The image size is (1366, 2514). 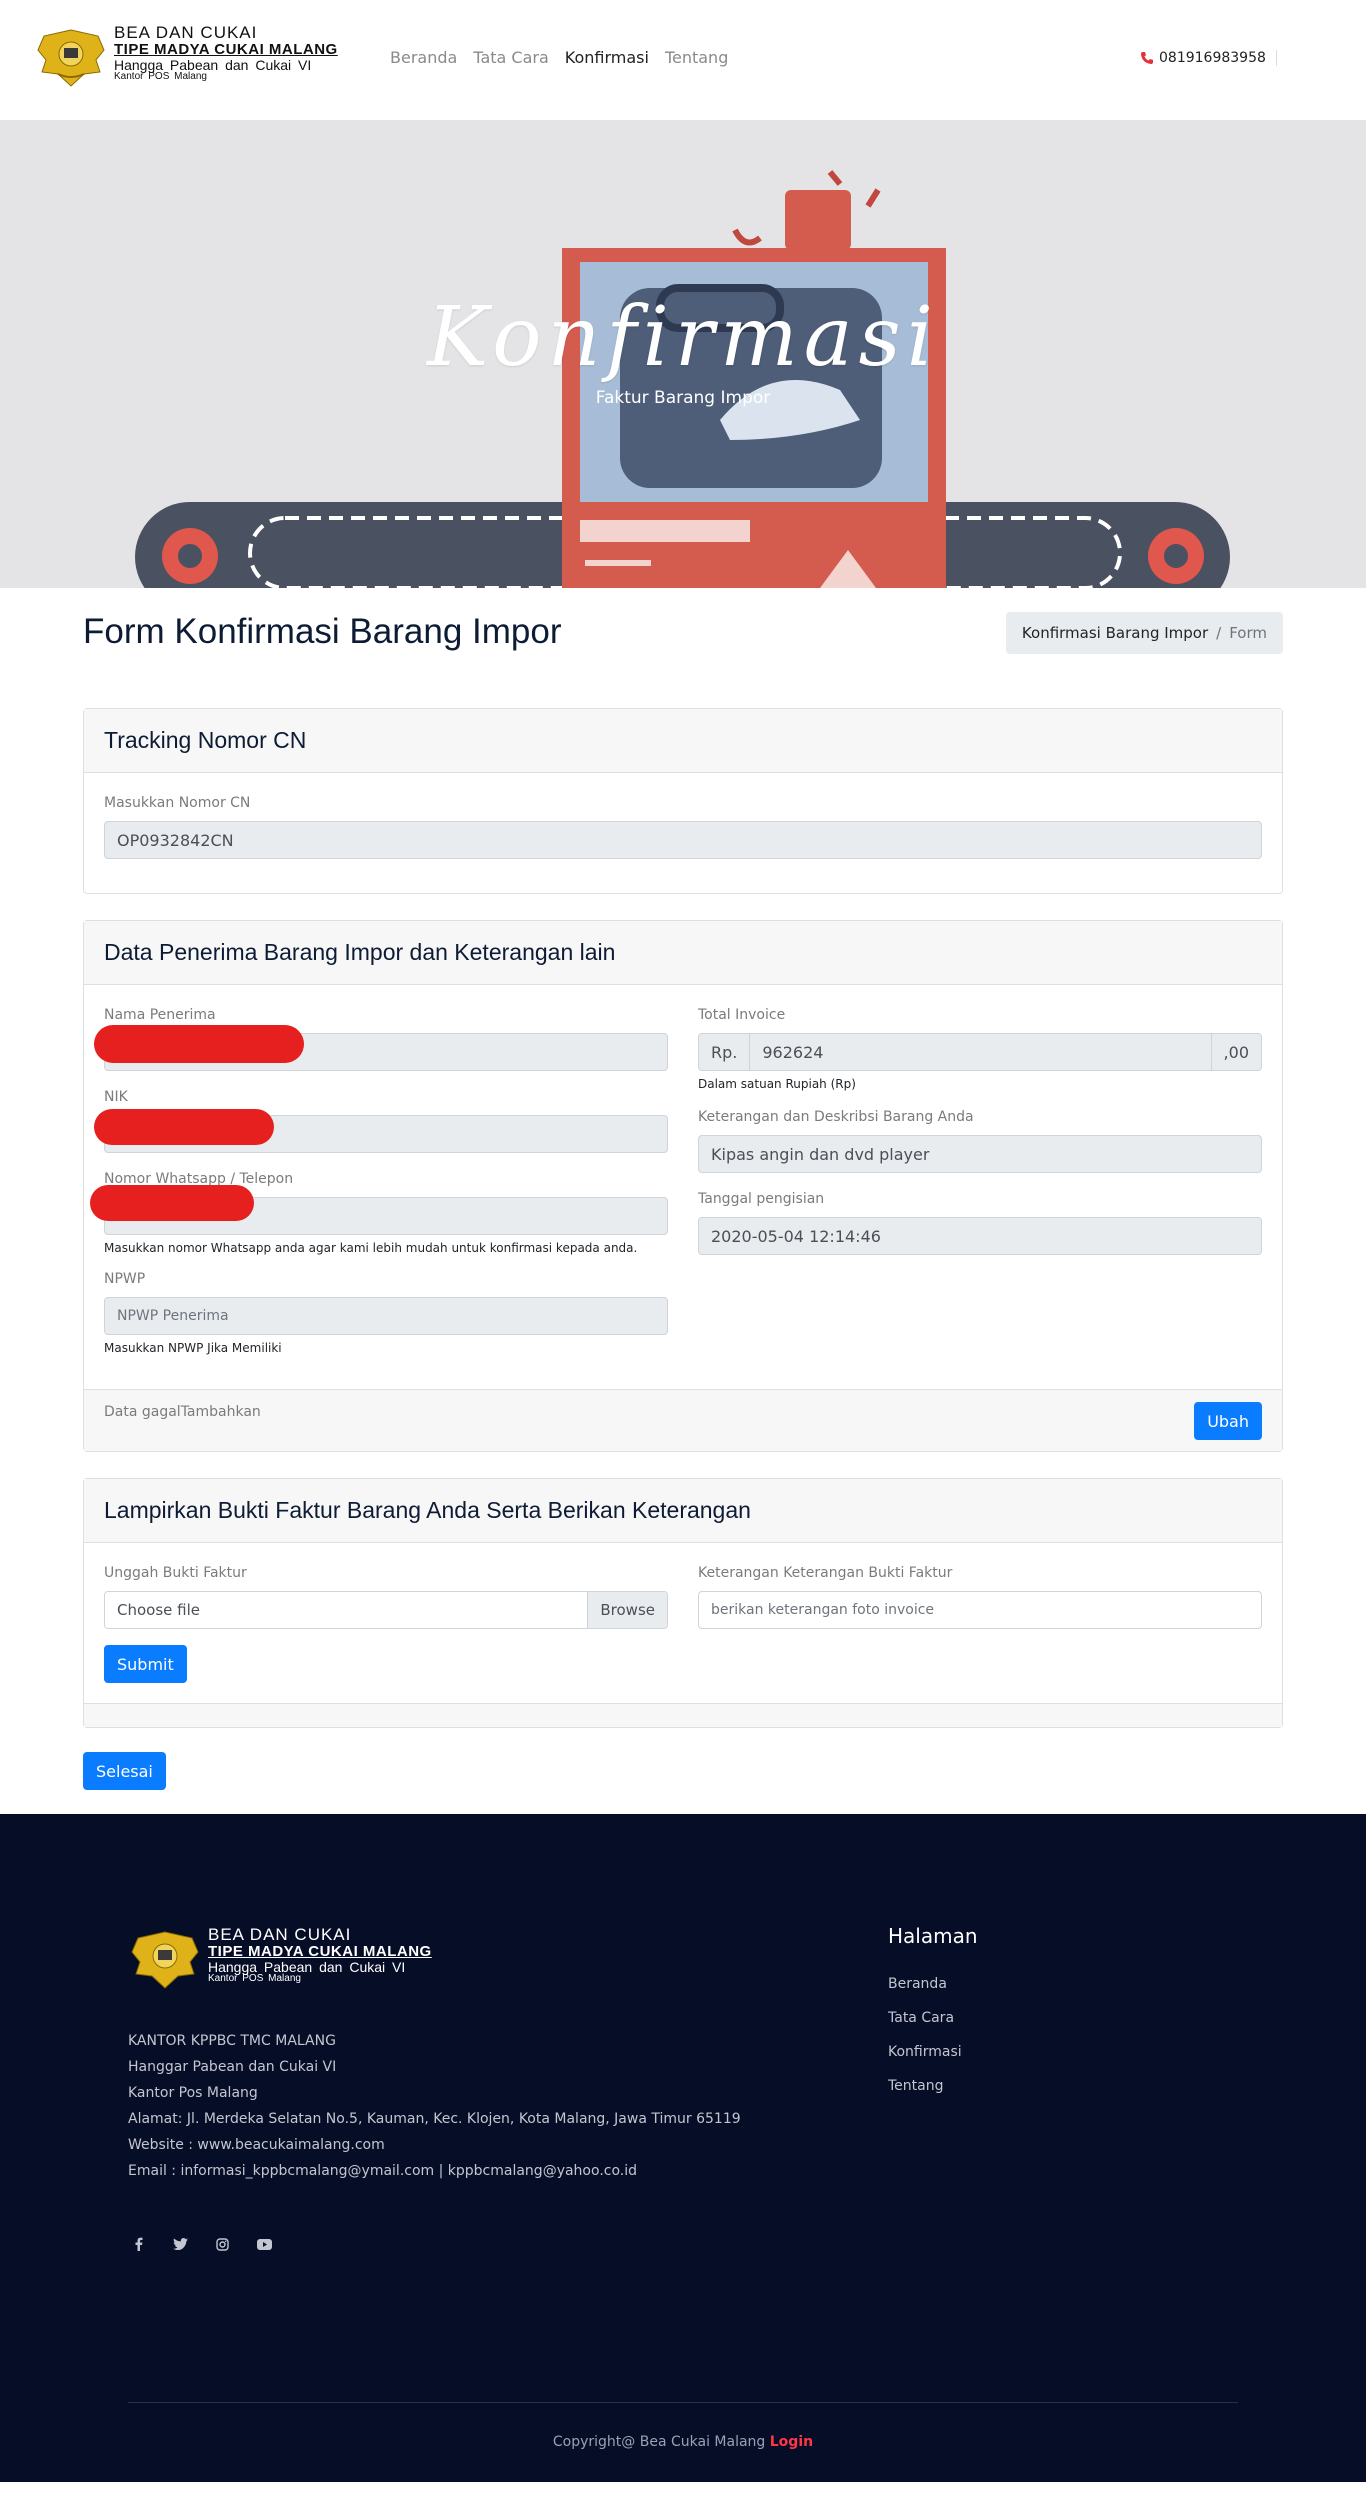 I want to click on description-input: Kipas angin dan dvd player, so click(x=980, y=1154).